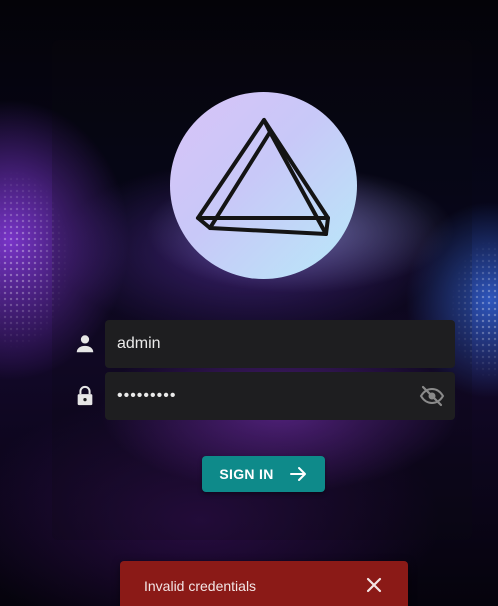  Describe the element at coordinates (85, 344) in the screenshot. I see `person-icon` at that location.